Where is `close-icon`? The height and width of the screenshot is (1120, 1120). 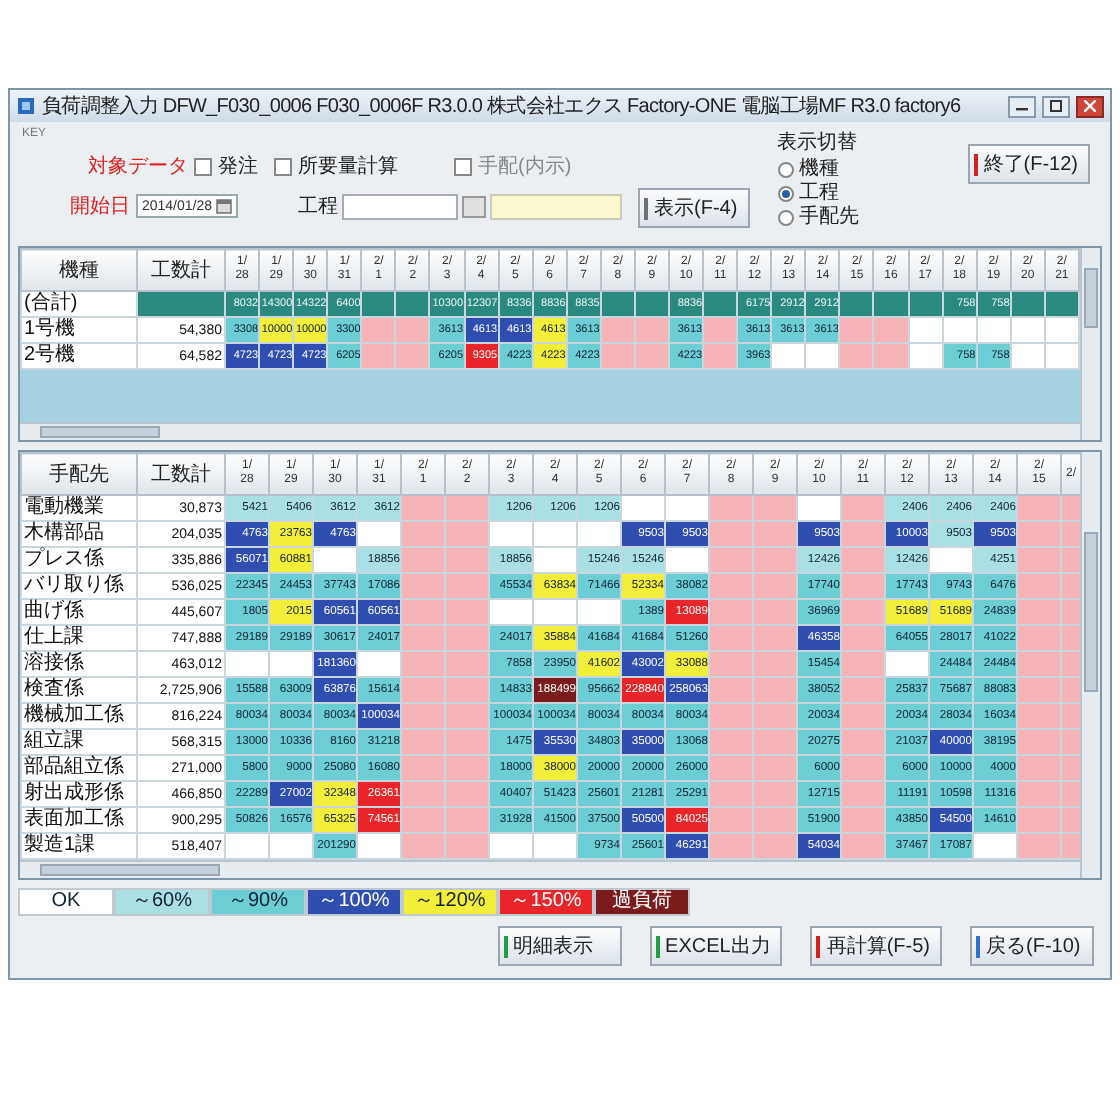 close-icon is located at coordinates (1090, 106).